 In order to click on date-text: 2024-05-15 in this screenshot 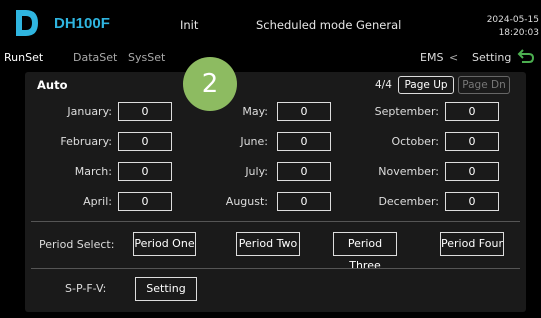, I will do `click(512, 20)`.